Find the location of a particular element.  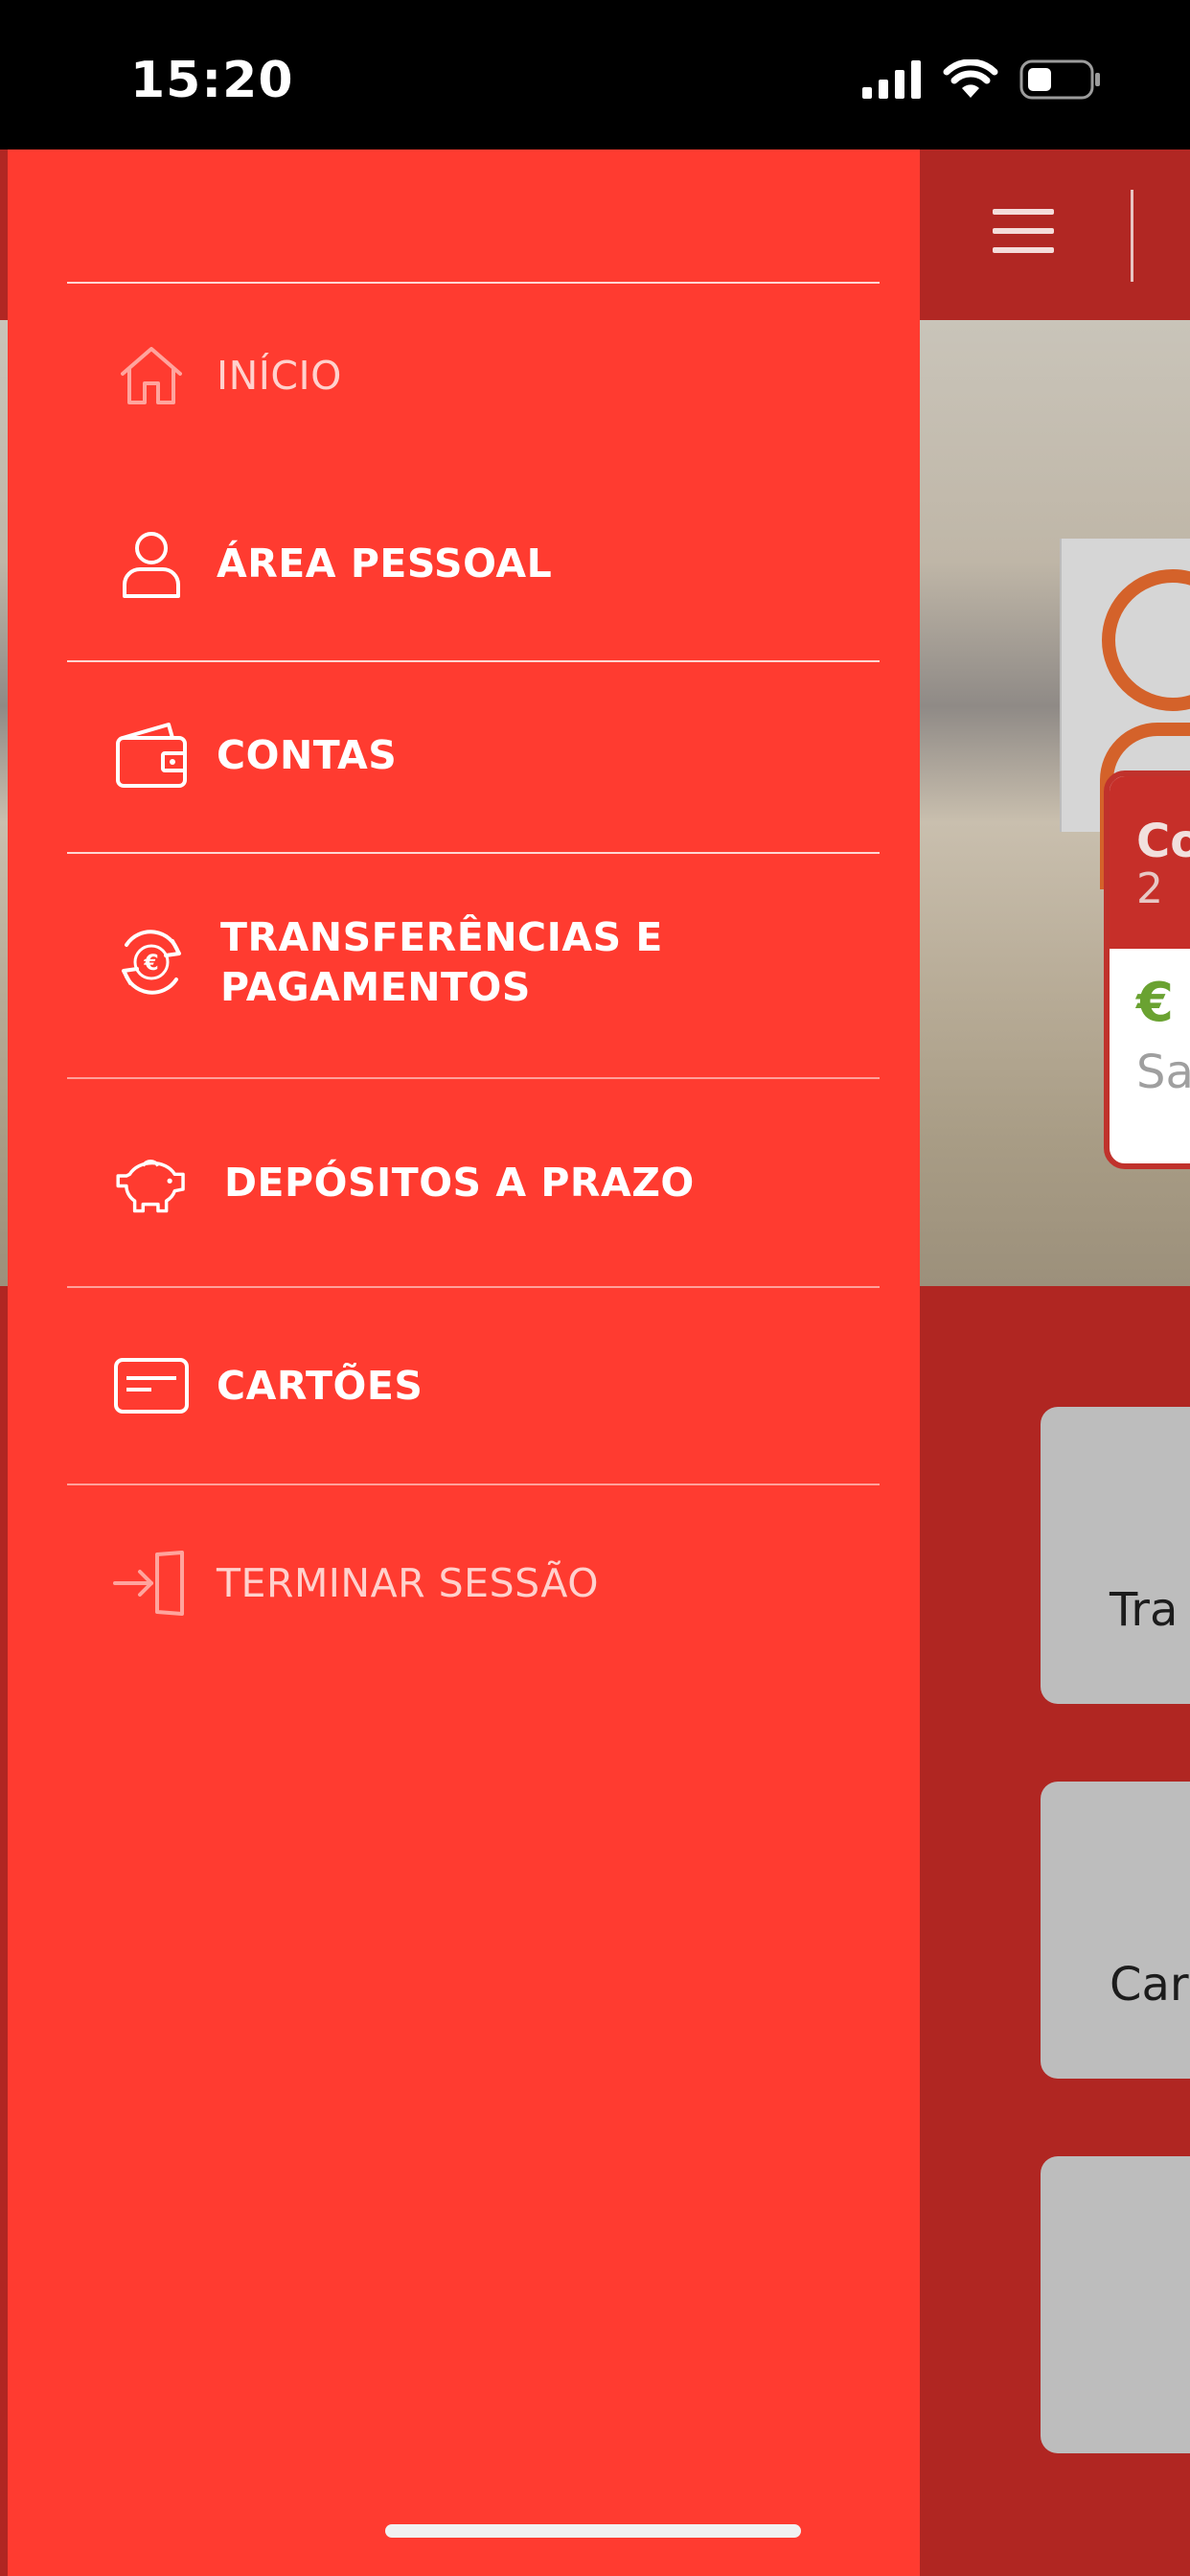

logout-icon is located at coordinates (151, 1583).